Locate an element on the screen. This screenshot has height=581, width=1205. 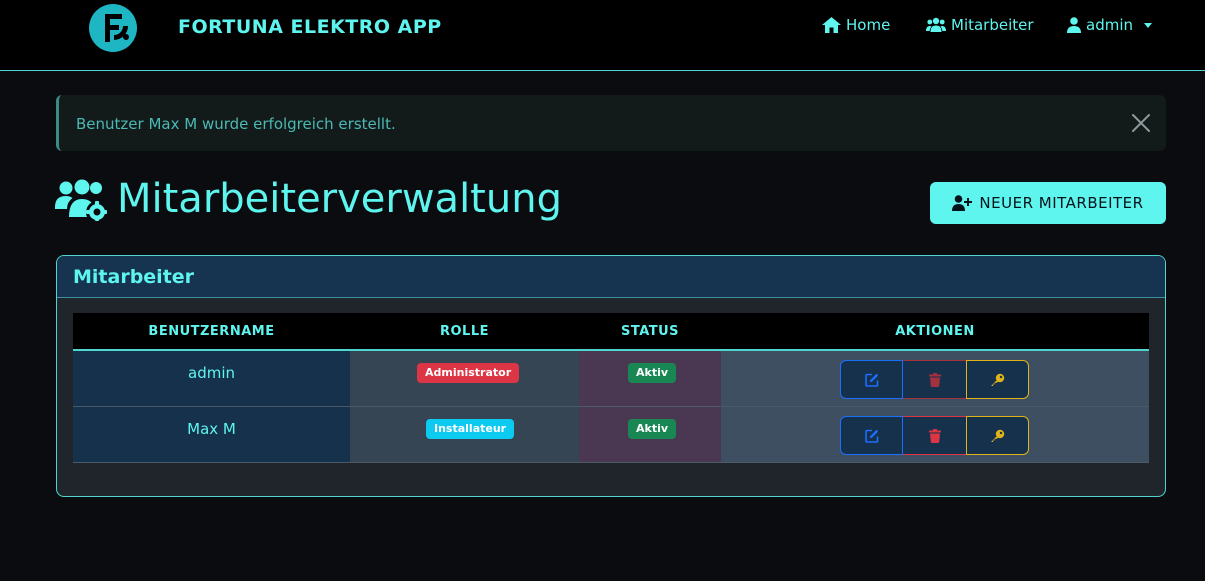
nav-home: Home is located at coordinates (856, 25).